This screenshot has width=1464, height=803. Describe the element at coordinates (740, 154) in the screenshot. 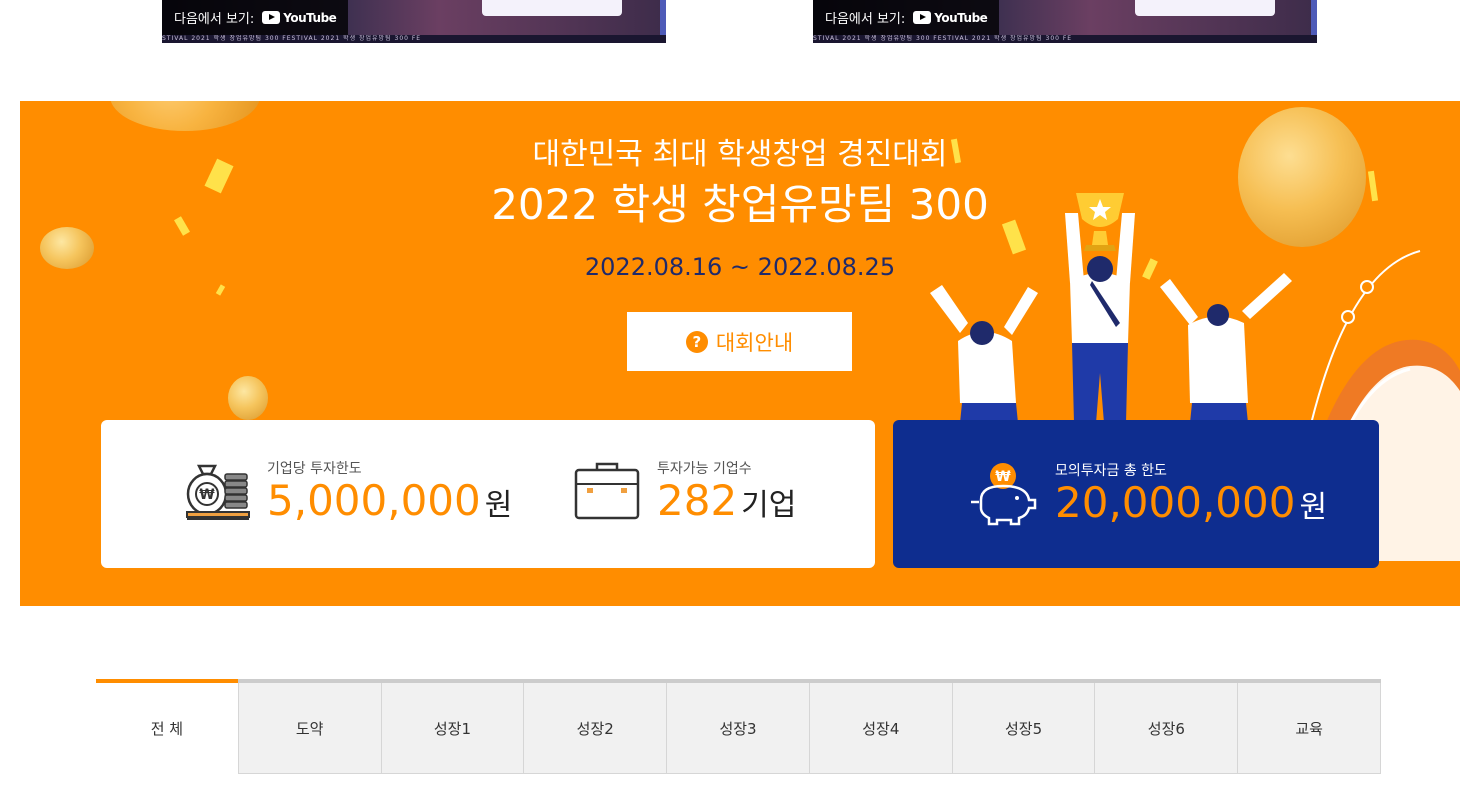

I see `banner-subtitle: 대한민국 최대 학생창업 경진대회` at that location.